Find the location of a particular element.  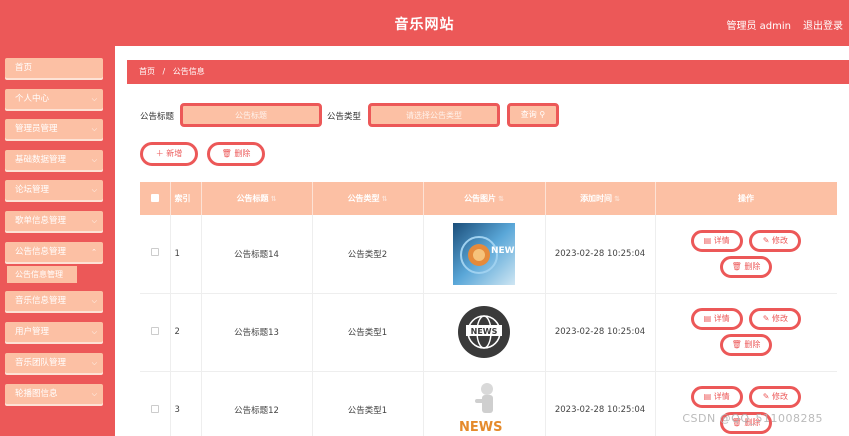

news-globe-image: NEWS is located at coordinates (484, 332).